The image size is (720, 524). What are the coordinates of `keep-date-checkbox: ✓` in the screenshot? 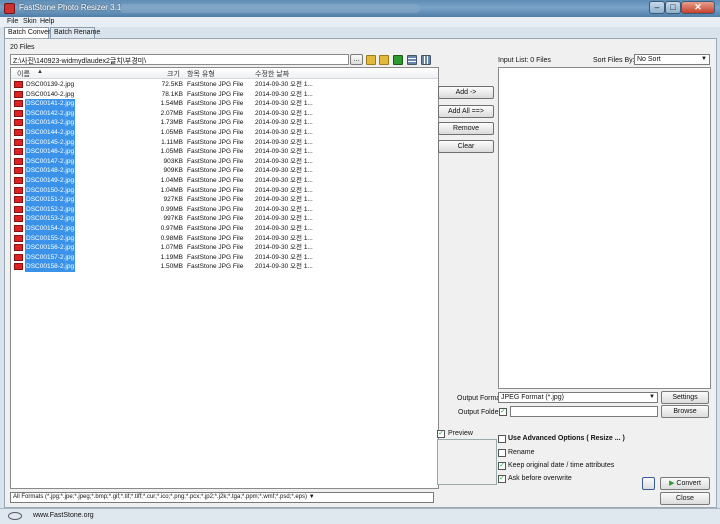 It's located at (502, 466).